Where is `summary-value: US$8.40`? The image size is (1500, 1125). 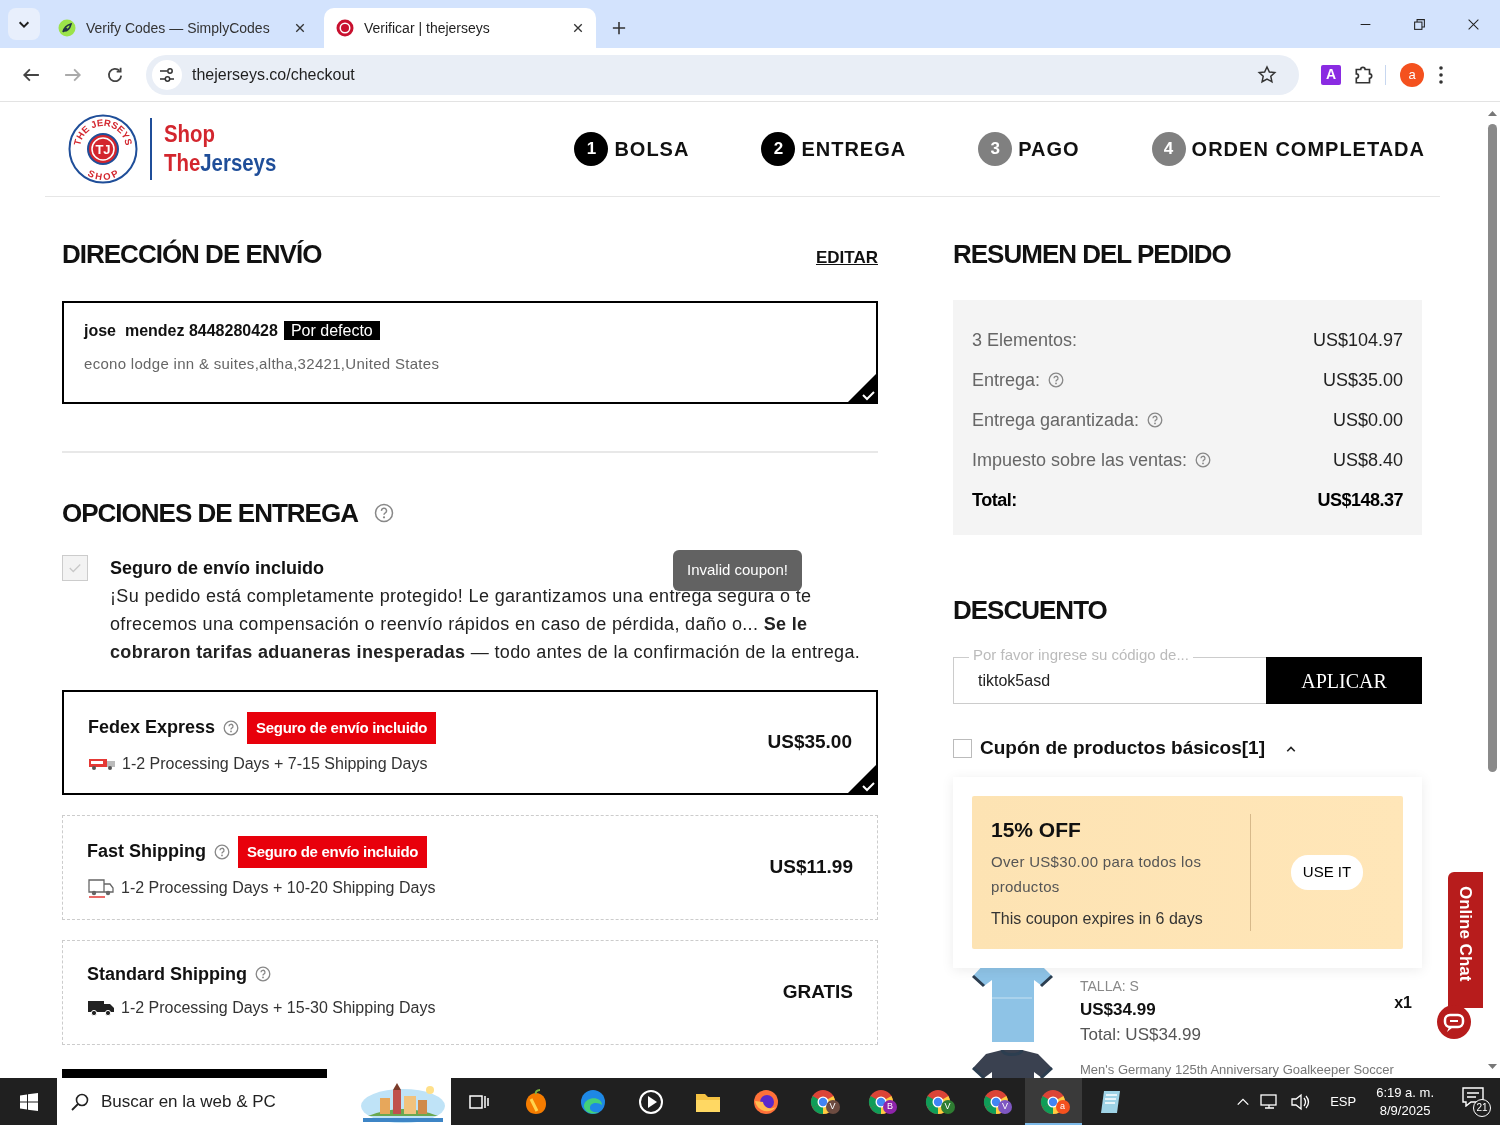
summary-value: US$8.40 is located at coordinates (1367, 460).